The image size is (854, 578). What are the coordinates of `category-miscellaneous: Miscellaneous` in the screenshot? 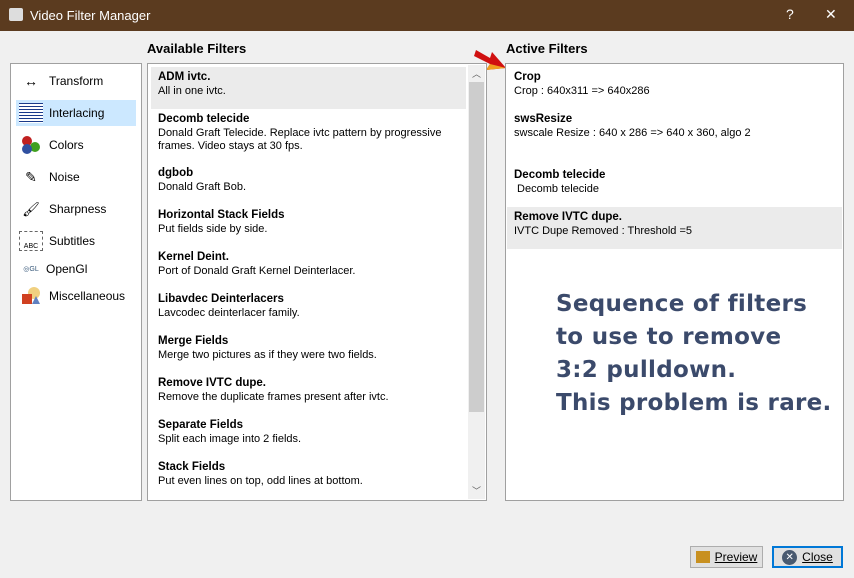 It's located at (76, 296).